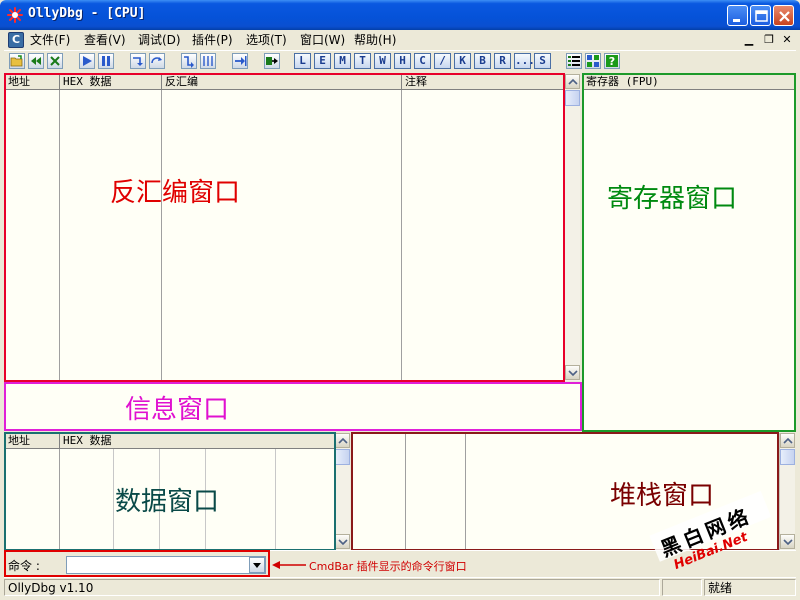  What do you see at coordinates (208, 61) in the screenshot?
I see `trace-over-button` at bounding box center [208, 61].